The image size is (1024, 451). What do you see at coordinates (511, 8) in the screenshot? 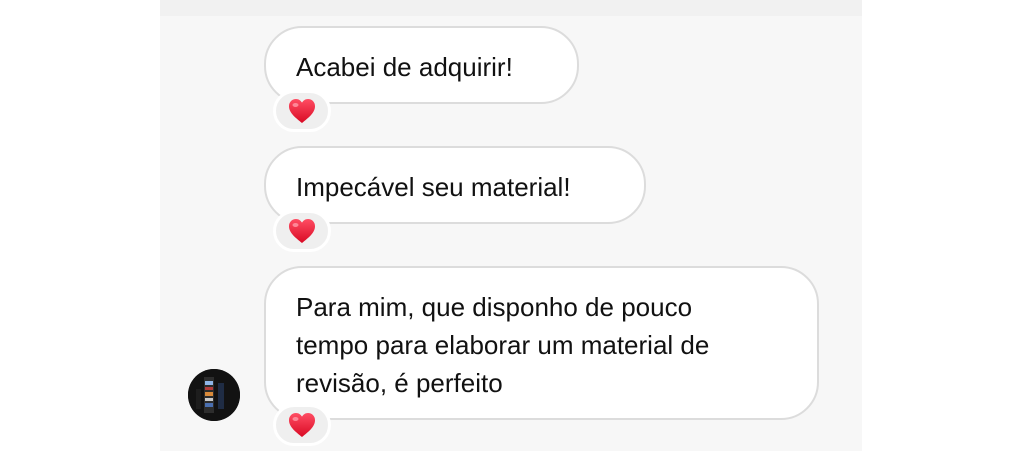
I see `top-strip` at bounding box center [511, 8].